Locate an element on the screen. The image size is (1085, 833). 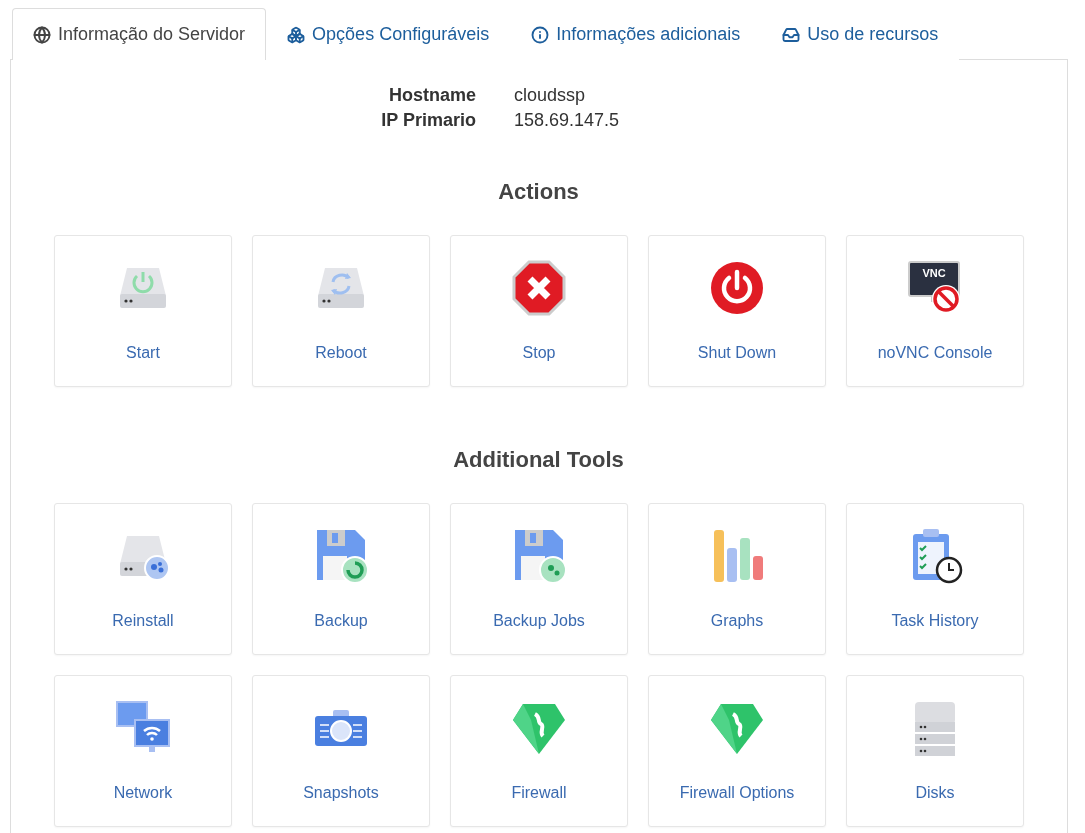
action-tile: Task History is located at coordinates (935, 579).